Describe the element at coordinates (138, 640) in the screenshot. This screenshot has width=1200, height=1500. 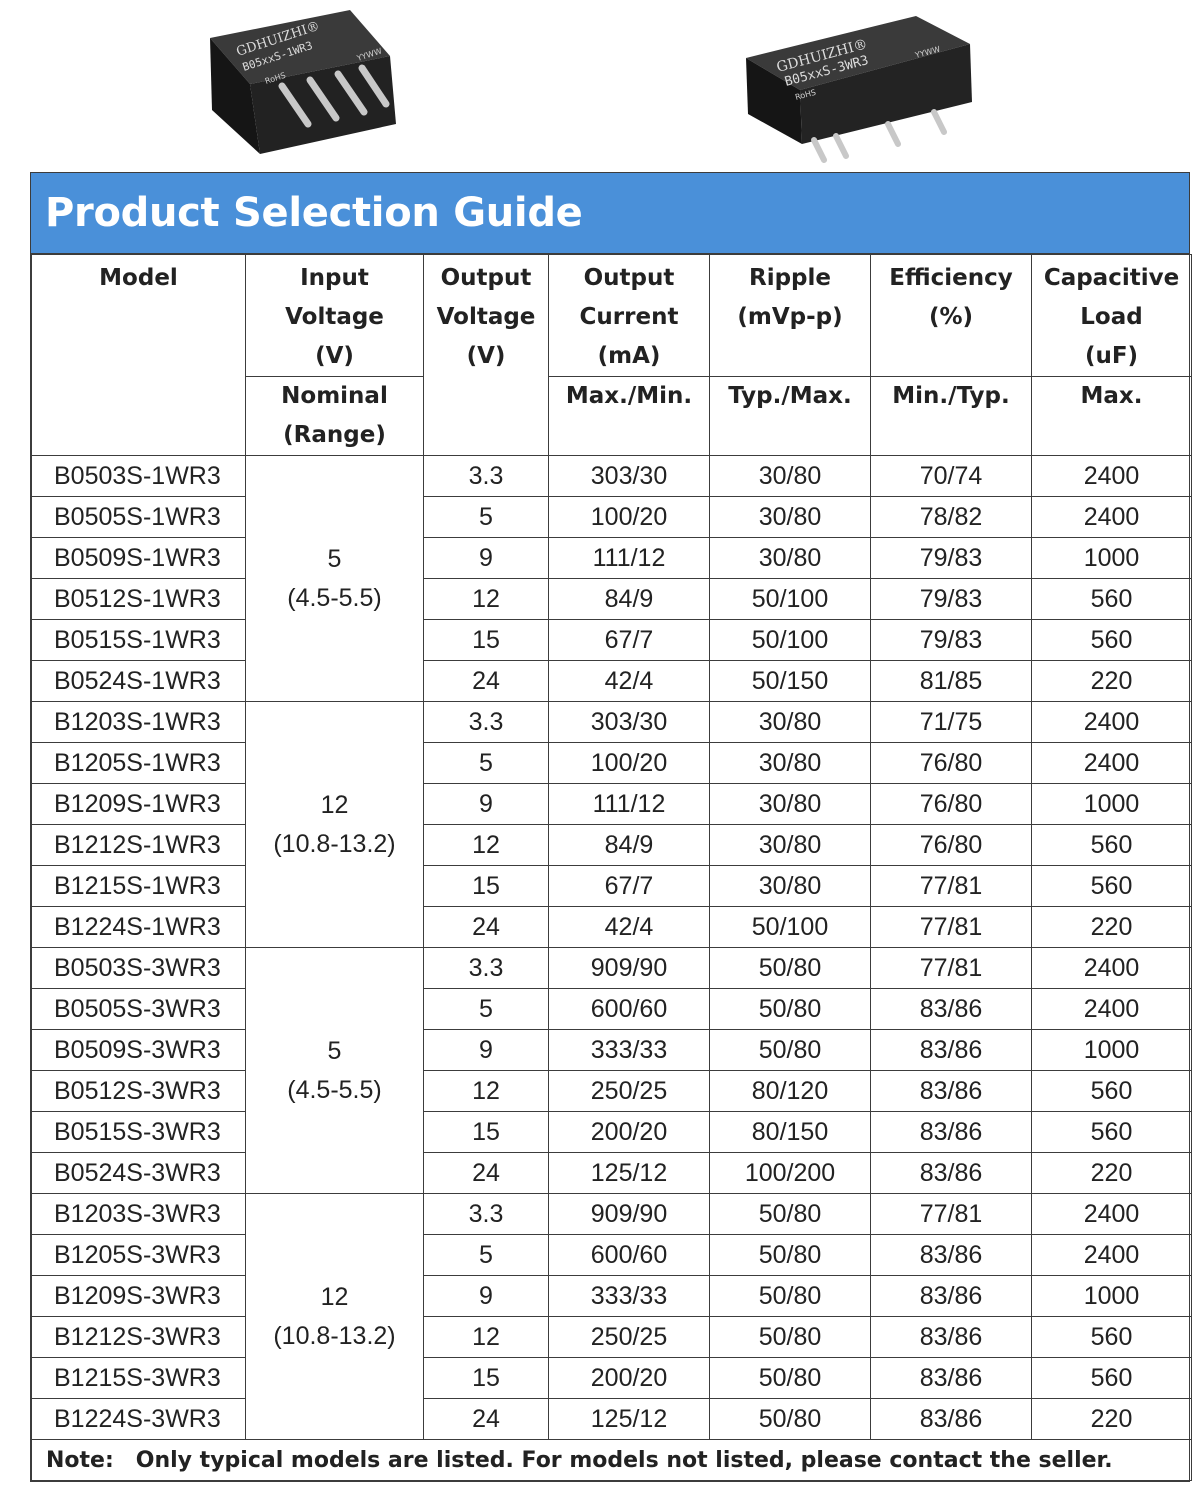
I see `model-cell: B0515S-1WR3` at that location.